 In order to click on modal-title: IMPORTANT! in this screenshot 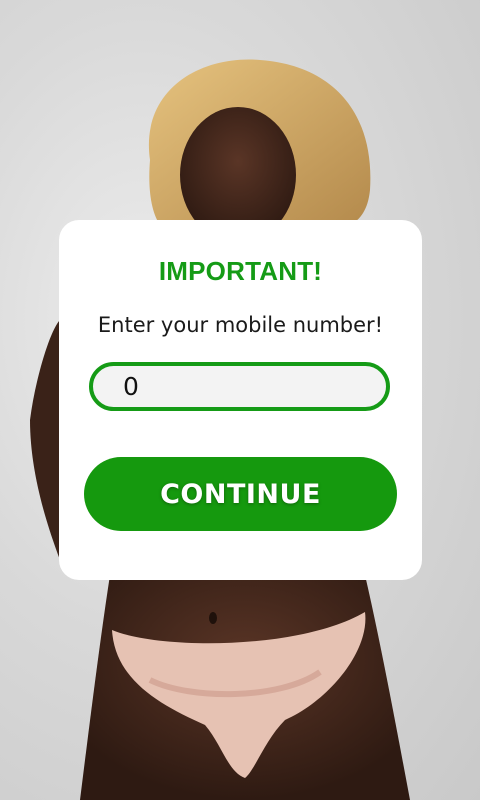, I will do `click(240, 271)`.